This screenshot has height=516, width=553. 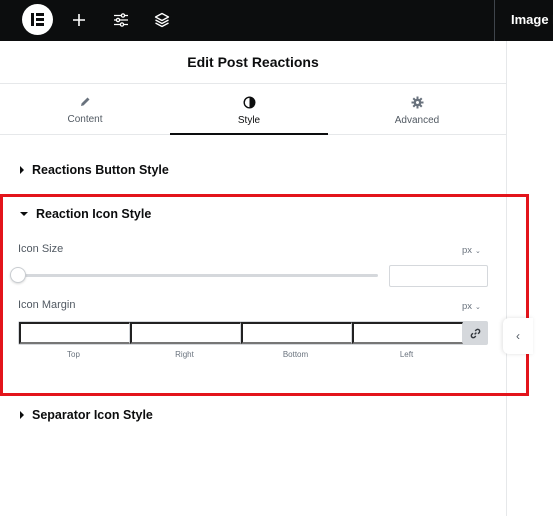 I want to click on section-title: Separator Icon Style, so click(x=92, y=415).